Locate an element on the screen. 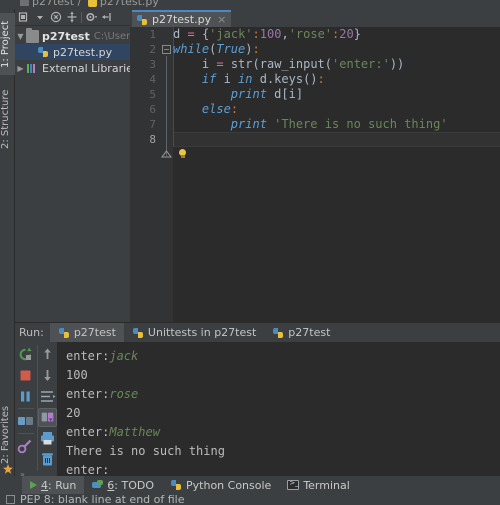 This screenshot has height=505, width=500. print-icon is located at coordinates (47, 438).